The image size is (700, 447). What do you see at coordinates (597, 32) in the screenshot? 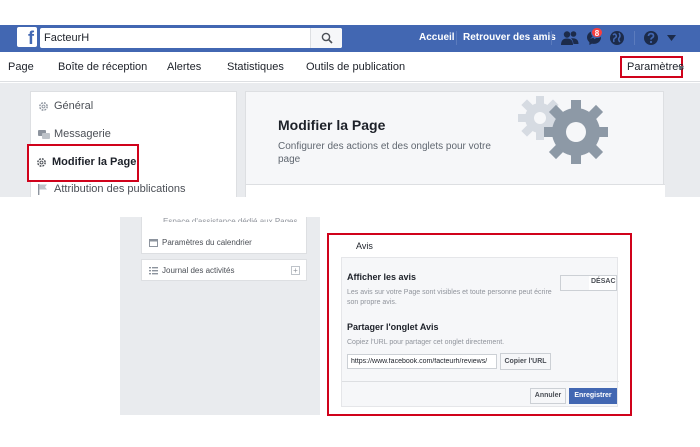
I see `notification-badge: 8` at bounding box center [597, 32].